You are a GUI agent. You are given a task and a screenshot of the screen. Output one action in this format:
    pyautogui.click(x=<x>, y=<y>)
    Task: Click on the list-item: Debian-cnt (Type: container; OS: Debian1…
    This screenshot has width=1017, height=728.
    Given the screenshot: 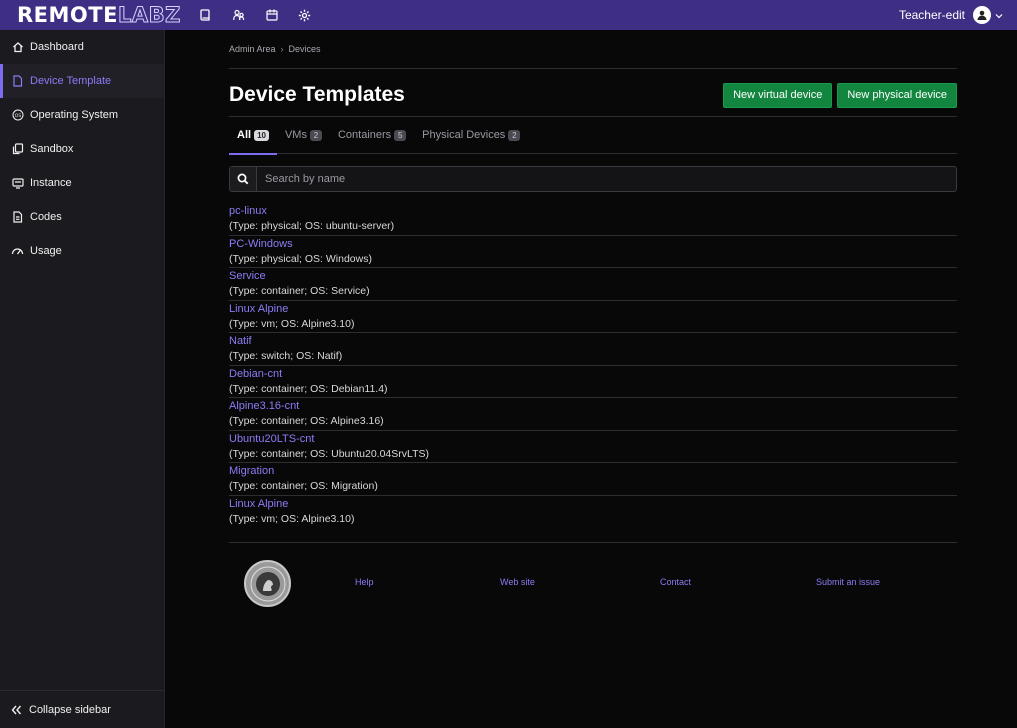 What is the action you would take?
    pyautogui.click(x=593, y=382)
    